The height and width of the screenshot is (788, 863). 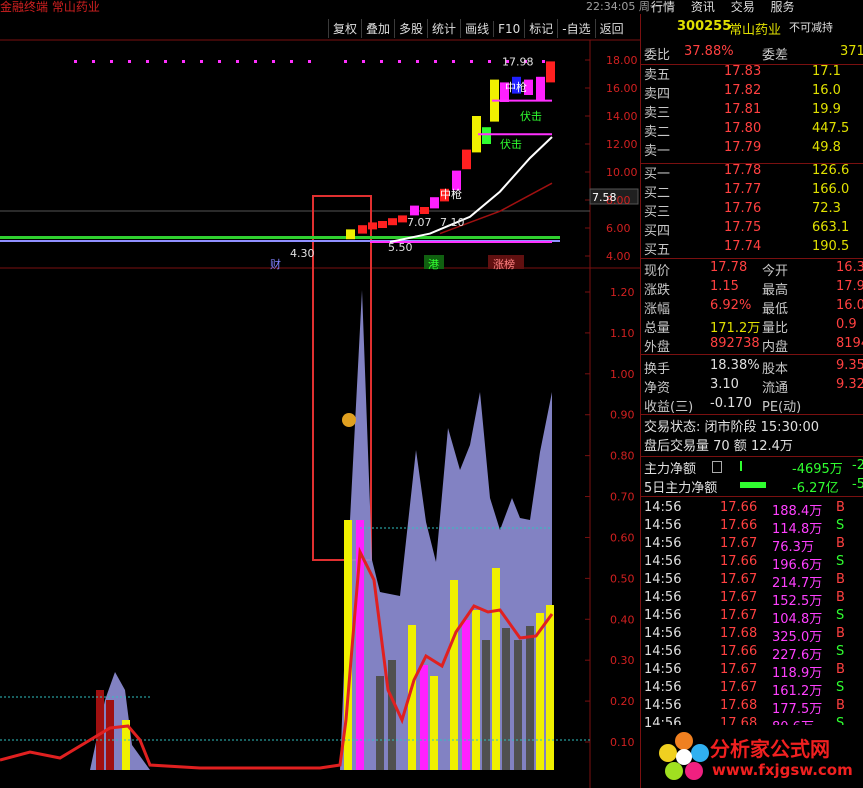 What do you see at coordinates (753, 485) in the screenshot?
I see `five-day-flow-bar` at bounding box center [753, 485].